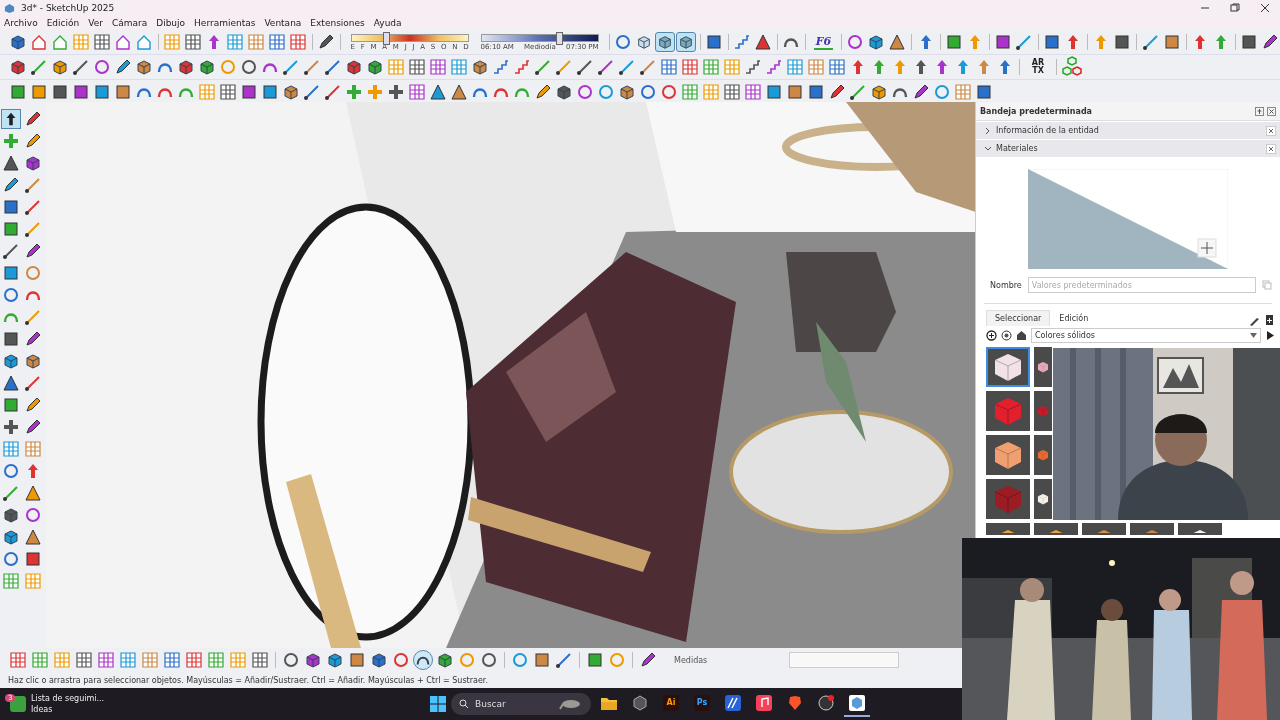  I want to click on section-header: Información de la entidad, so click(1128, 130).